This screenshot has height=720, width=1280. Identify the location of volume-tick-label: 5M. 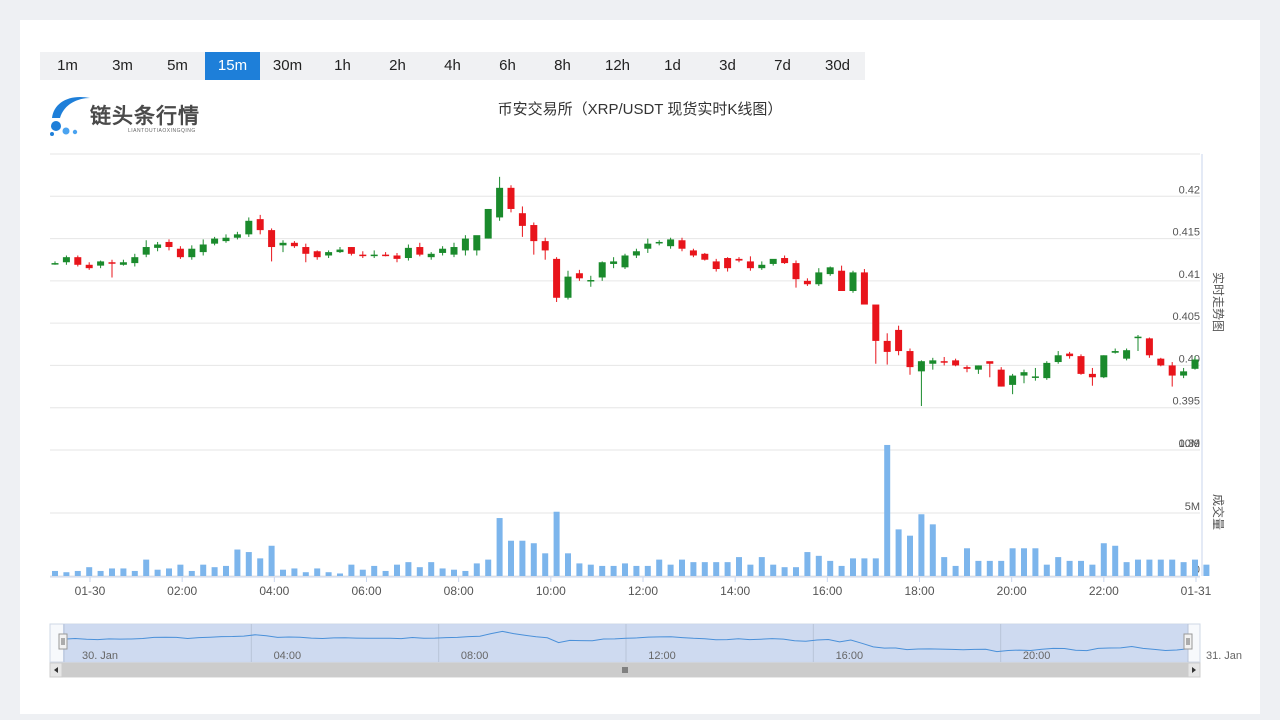
(1192, 507).